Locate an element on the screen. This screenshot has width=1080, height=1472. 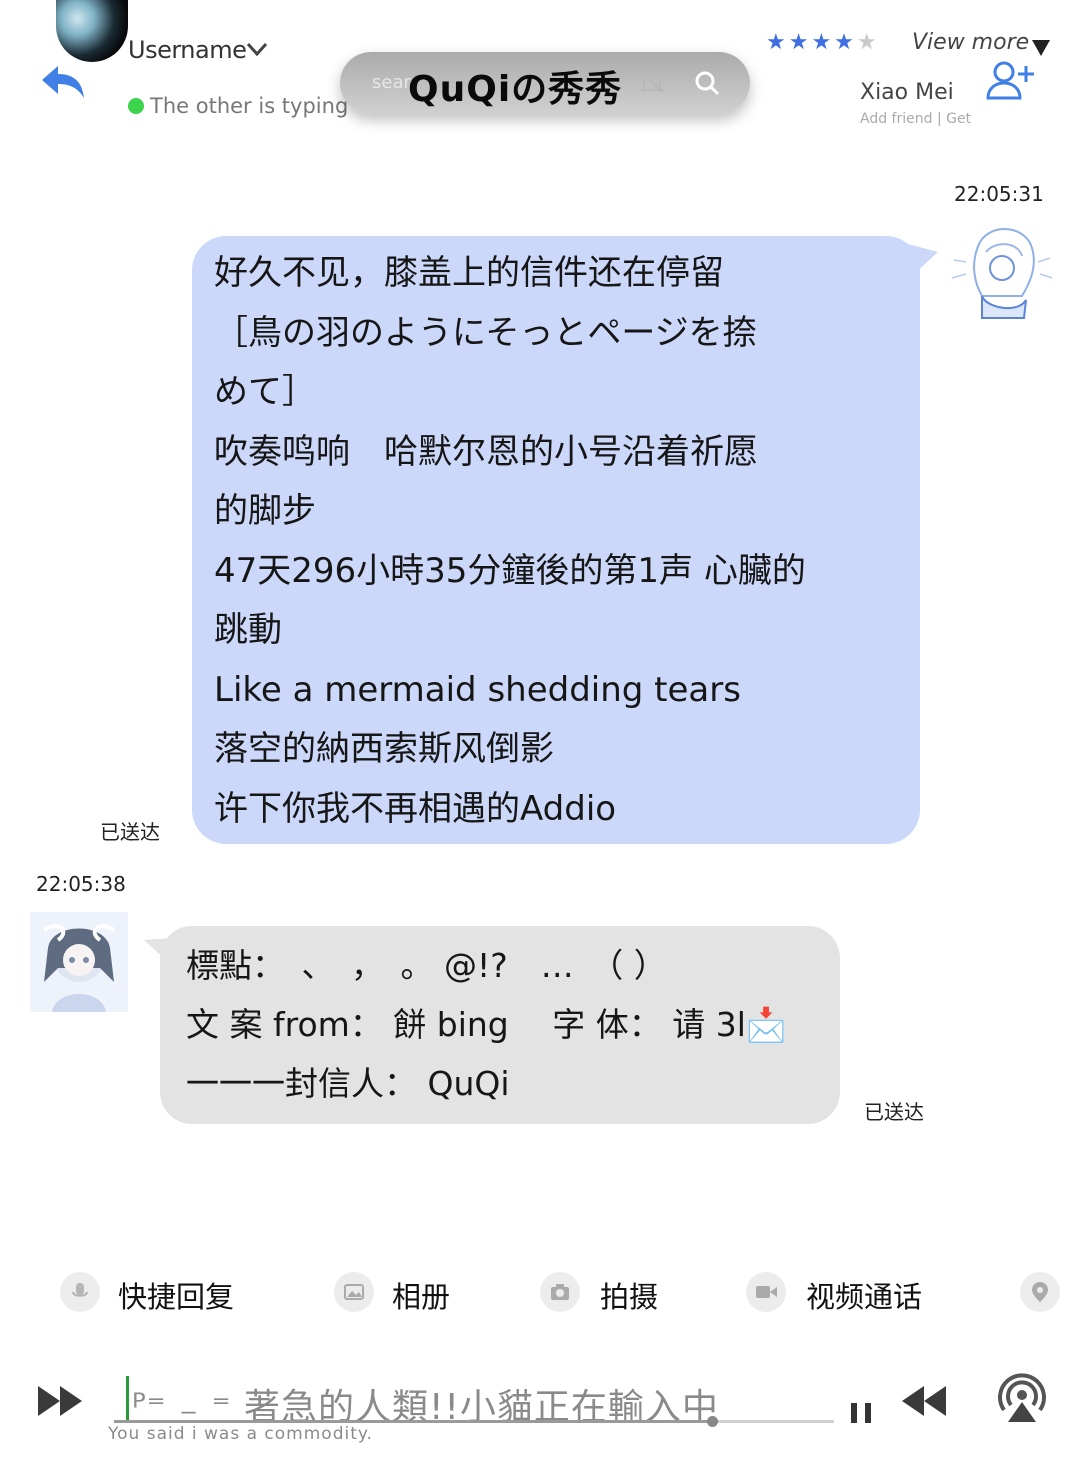
message-line: 许下你我不再相遇的Addio is located at coordinates (415, 808).